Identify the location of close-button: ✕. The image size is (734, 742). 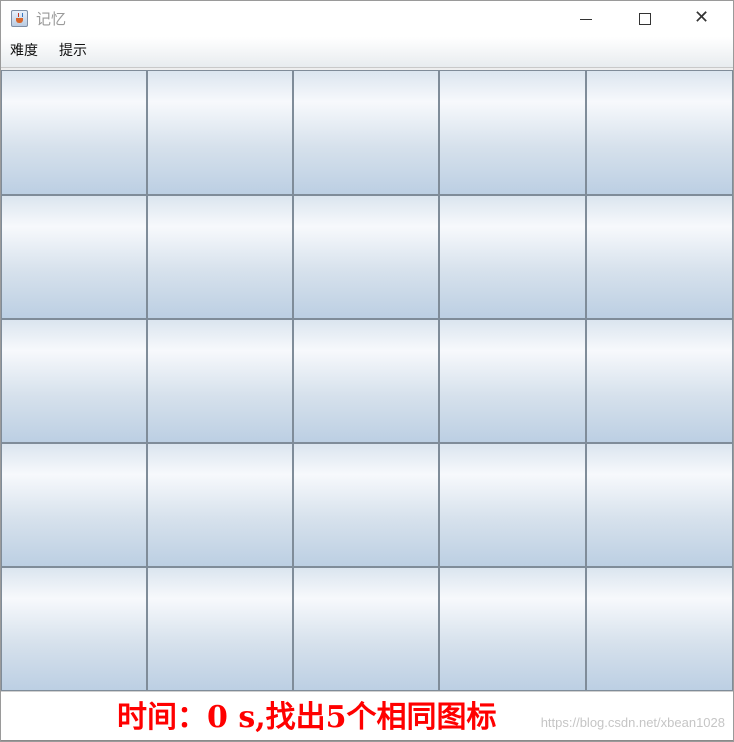
(702, 19).